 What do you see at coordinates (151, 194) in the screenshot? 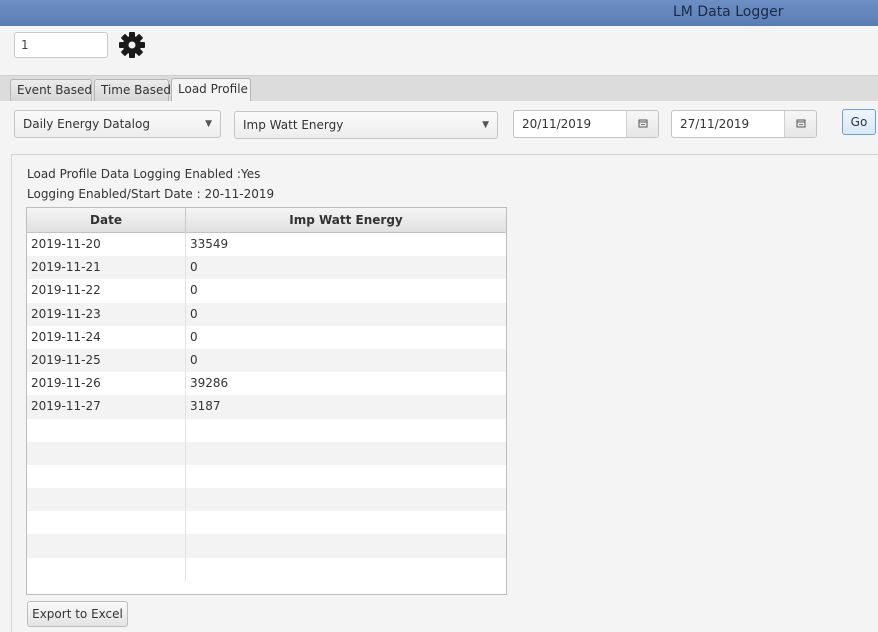
I see `logging-start-date-text: Logging Enabled/Start Date : 20-11-2019` at bounding box center [151, 194].